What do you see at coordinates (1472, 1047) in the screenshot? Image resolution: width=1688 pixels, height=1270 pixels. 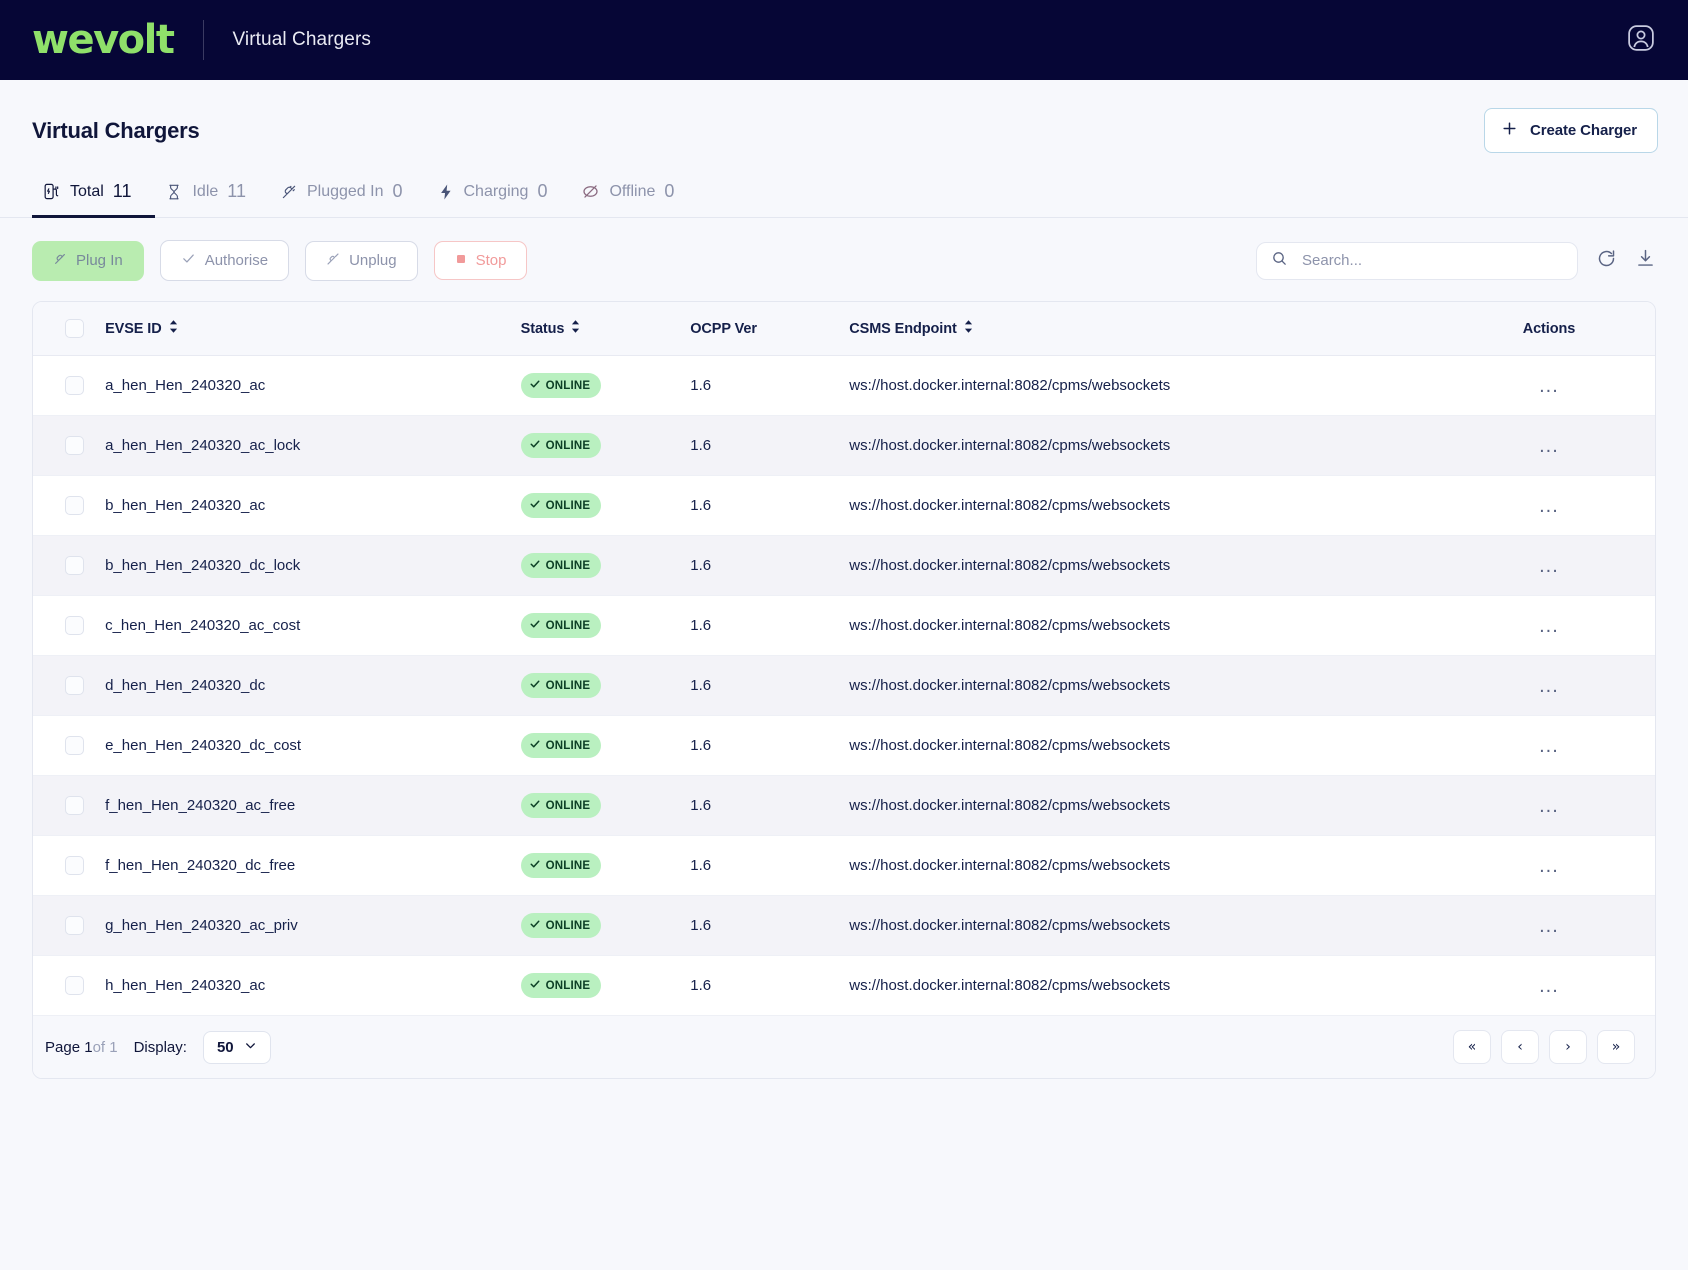 I see `first-page-button: «` at bounding box center [1472, 1047].